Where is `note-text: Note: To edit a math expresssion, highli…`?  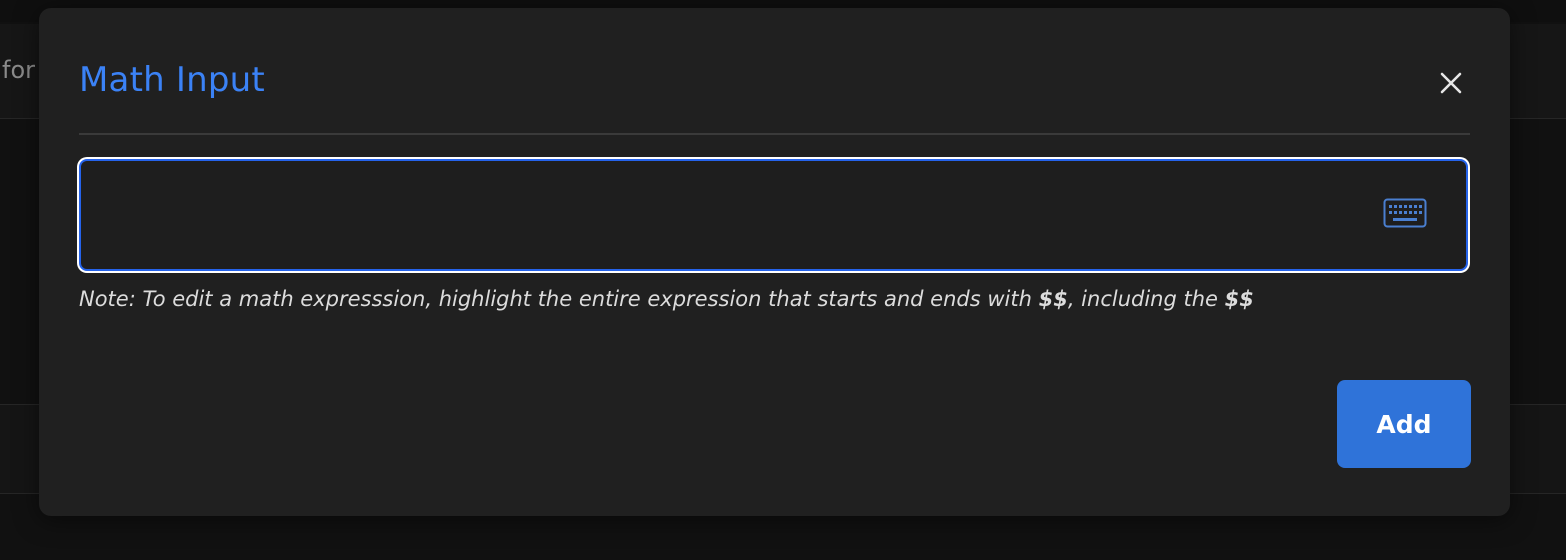 note-text: Note: To edit a math expresssion, highli… is located at coordinates (559, 299).